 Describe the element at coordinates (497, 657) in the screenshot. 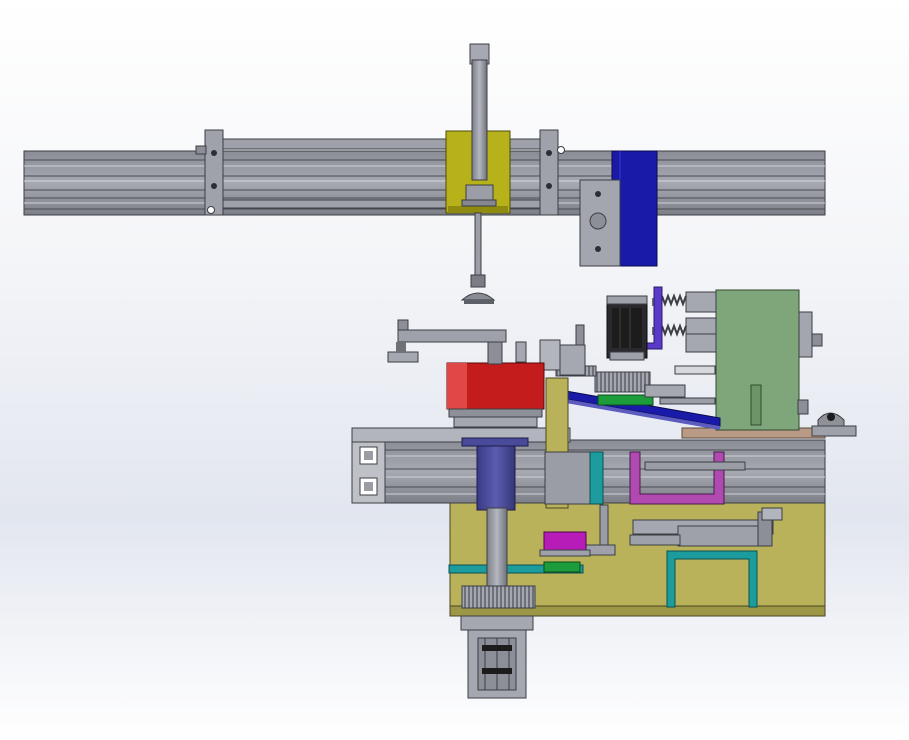

I see `bottom-stepper-motor` at that location.